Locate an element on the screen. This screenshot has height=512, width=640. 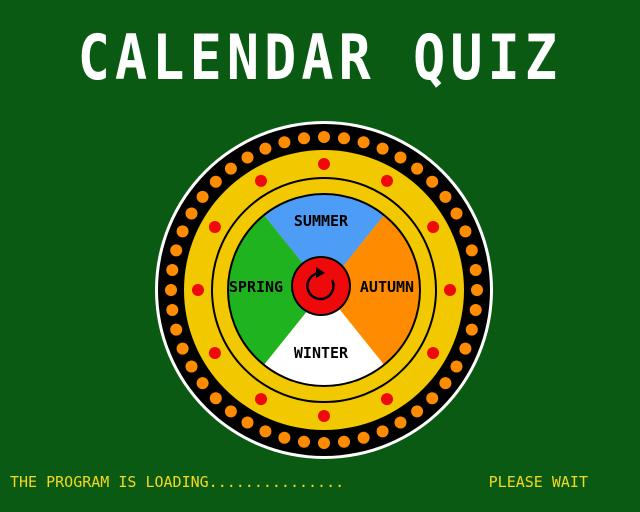
label-winter: WINTER is located at coordinates (321, 353).